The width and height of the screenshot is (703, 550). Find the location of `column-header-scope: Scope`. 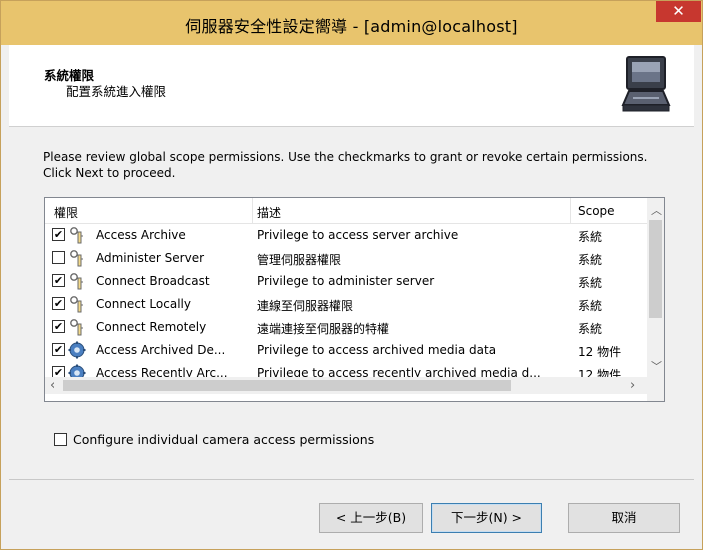

column-header-scope: Scope is located at coordinates (596, 211).